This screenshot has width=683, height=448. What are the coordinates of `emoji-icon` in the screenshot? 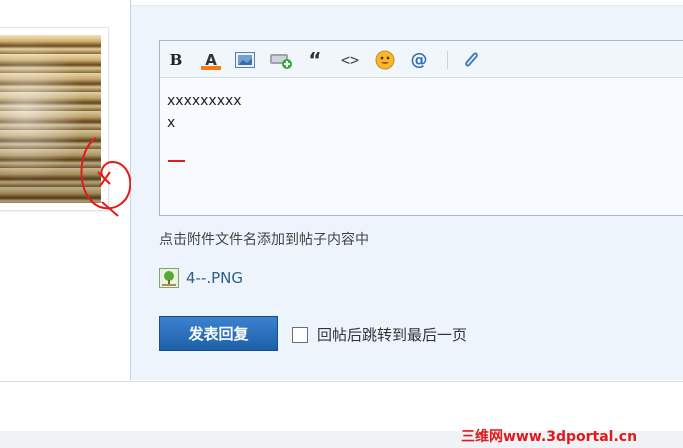 It's located at (385, 60).